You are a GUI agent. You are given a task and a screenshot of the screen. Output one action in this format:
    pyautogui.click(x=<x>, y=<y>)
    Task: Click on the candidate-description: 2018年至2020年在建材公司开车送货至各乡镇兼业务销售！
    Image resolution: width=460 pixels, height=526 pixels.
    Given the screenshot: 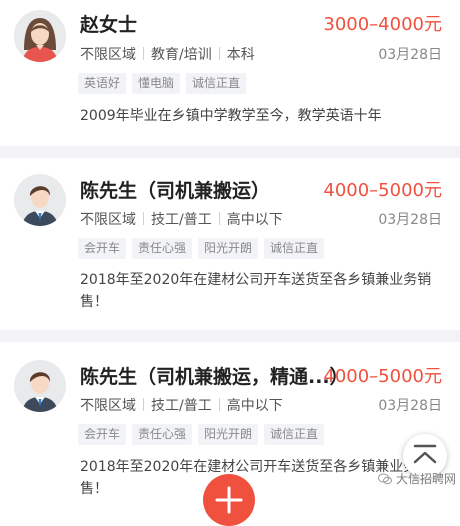 What is the action you would take?
    pyautogui.click(x=256, y=291)
    